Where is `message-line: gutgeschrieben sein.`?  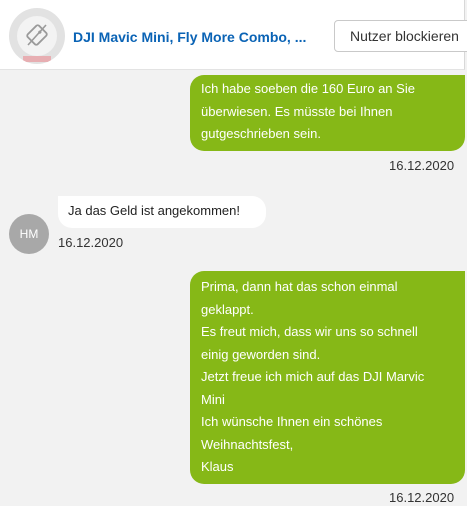
message-line: gutgeschrieben sein. is located at coordinates (261, 133).